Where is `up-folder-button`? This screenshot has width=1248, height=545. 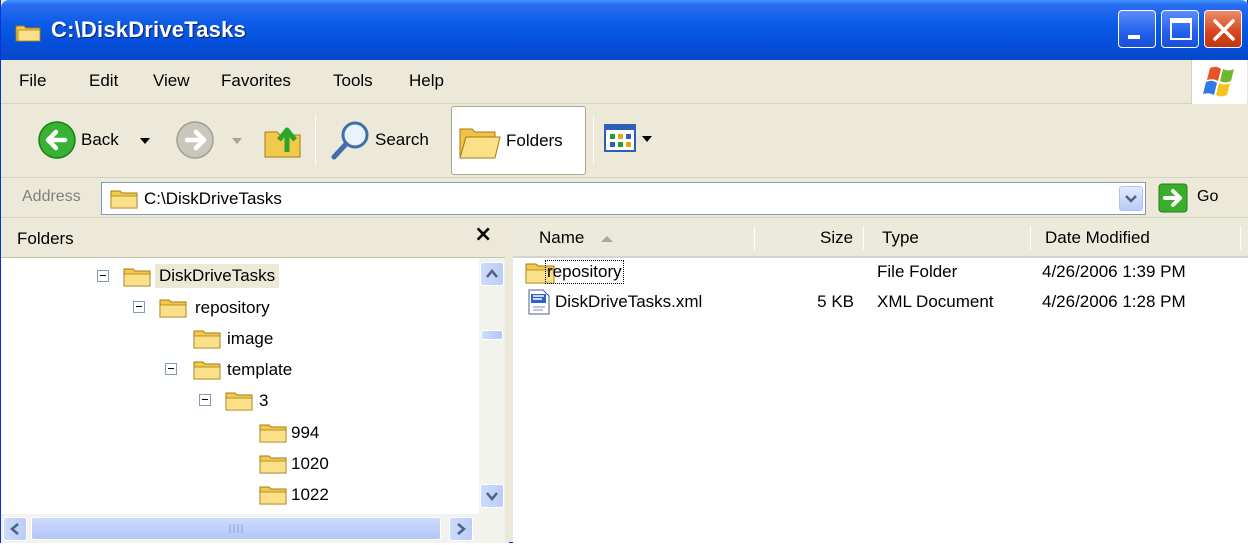
up-folder-button is located at coordinates (284, 140).